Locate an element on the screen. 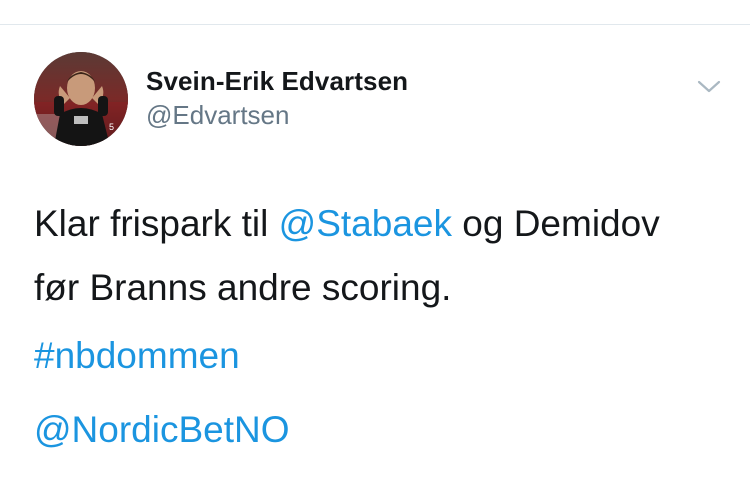 This screenshot has width=750, height=498. tweet-line-2: før Branns andre scoring. is located at coordinates (243, 287).